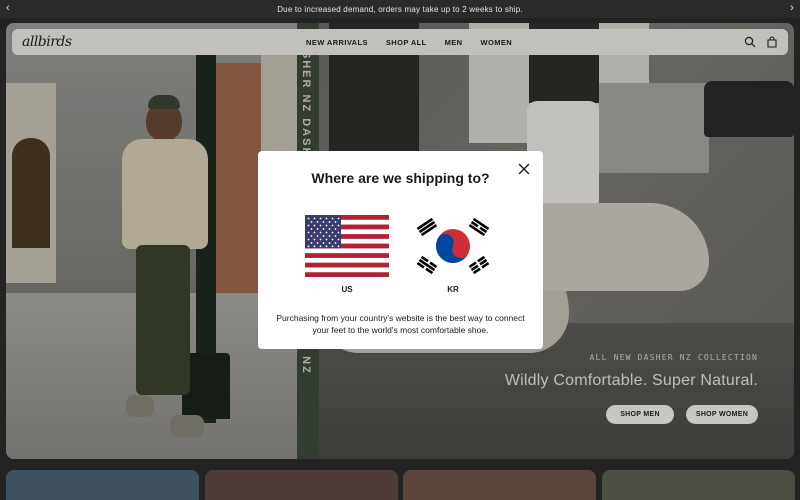 The width and height of the screenshot is (800, 500). I want to click on parked-car, so click(749, 109).